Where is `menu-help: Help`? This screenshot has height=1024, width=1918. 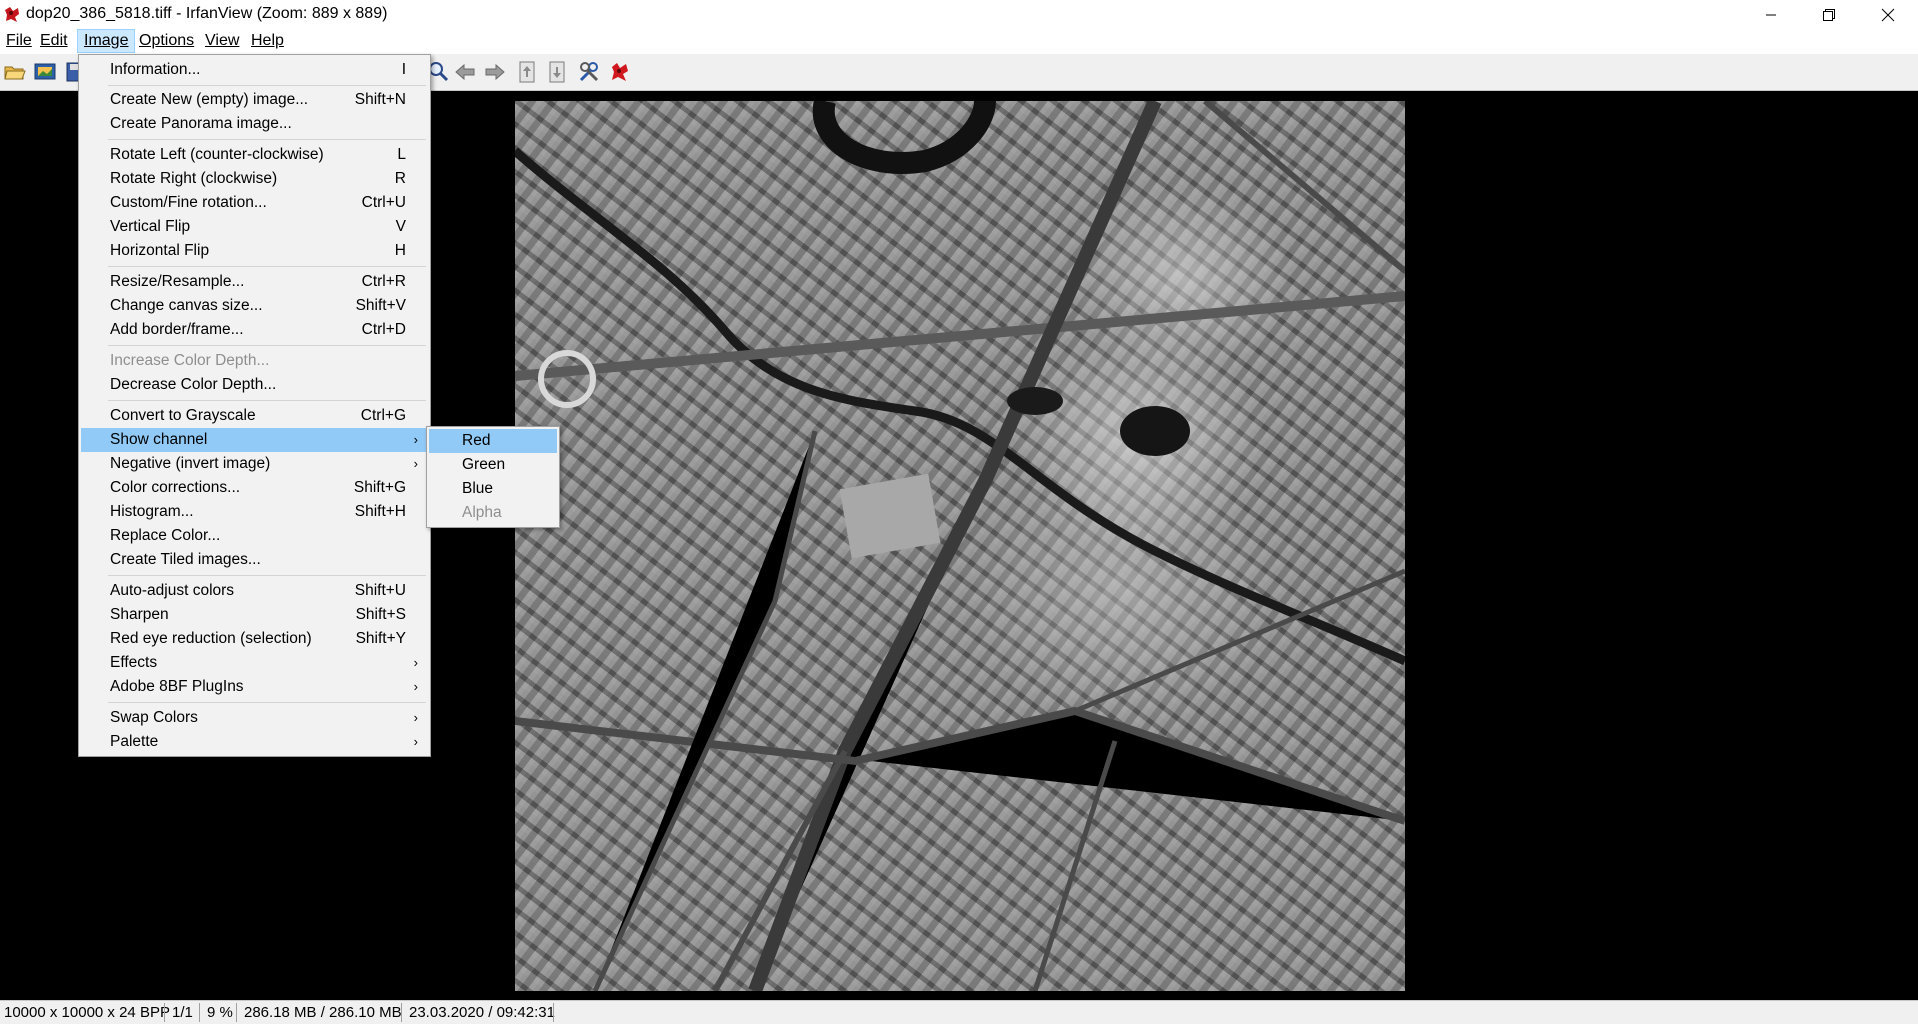 menu-help: Help is located at coordinates (267, 41).